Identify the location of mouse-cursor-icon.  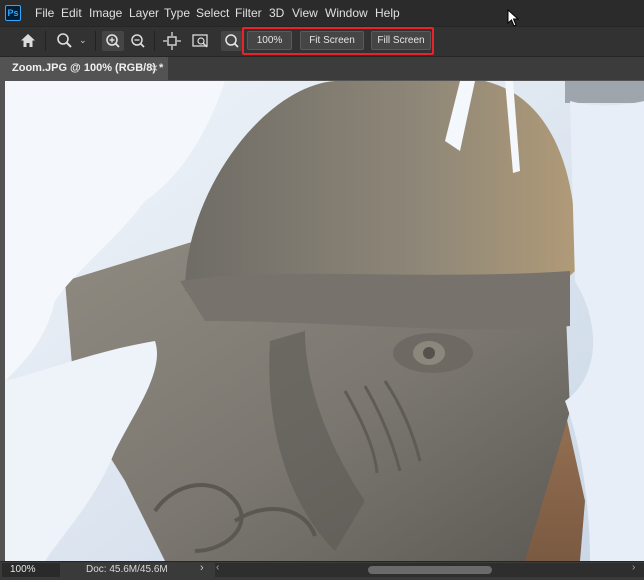
(513, 20).